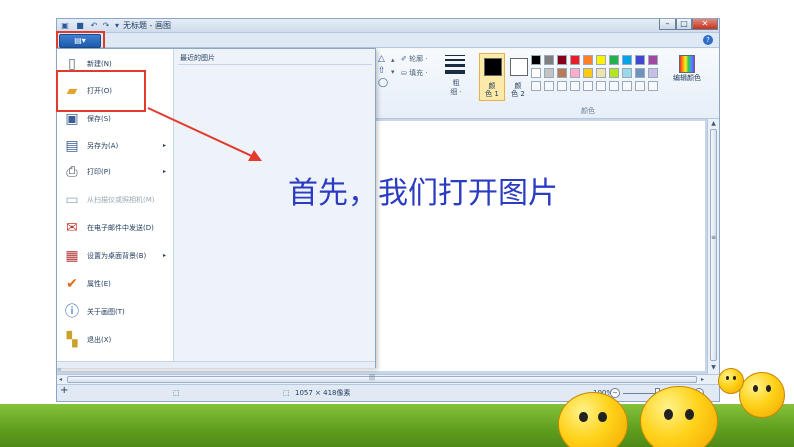 The width and height of the screenshot is (794, 447). I want to click on triangle-shape-icon: △, so click(381, 59).